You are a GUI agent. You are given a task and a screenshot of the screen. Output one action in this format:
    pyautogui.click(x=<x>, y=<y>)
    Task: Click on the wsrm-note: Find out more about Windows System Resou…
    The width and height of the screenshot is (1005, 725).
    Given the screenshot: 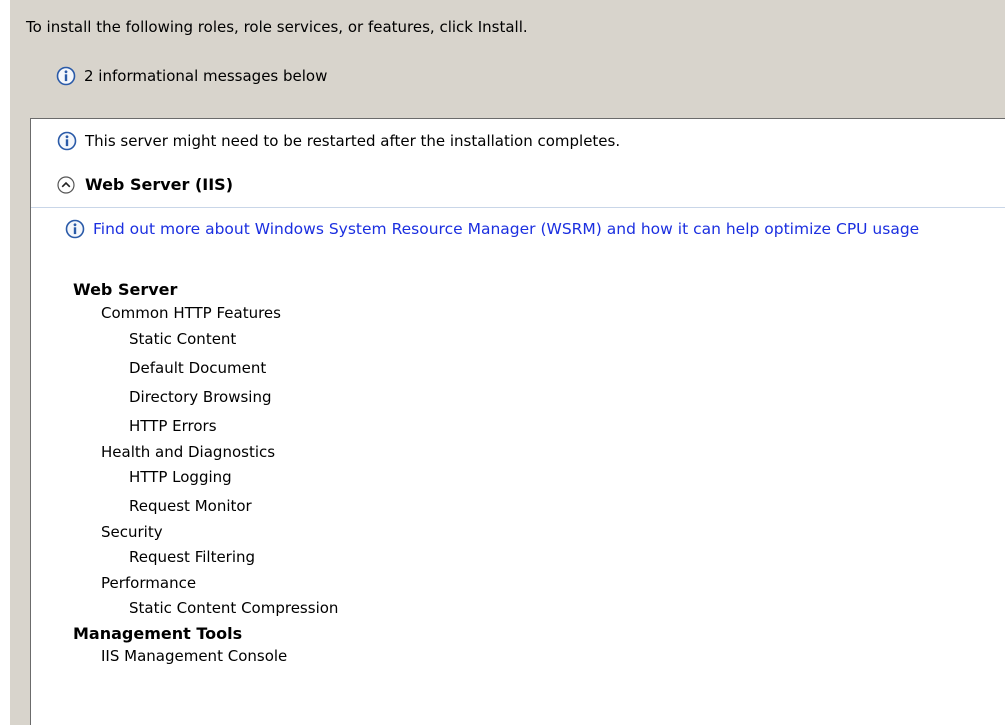 What is the action you would take?
    pyautogui.click(x=535, y=229)
    